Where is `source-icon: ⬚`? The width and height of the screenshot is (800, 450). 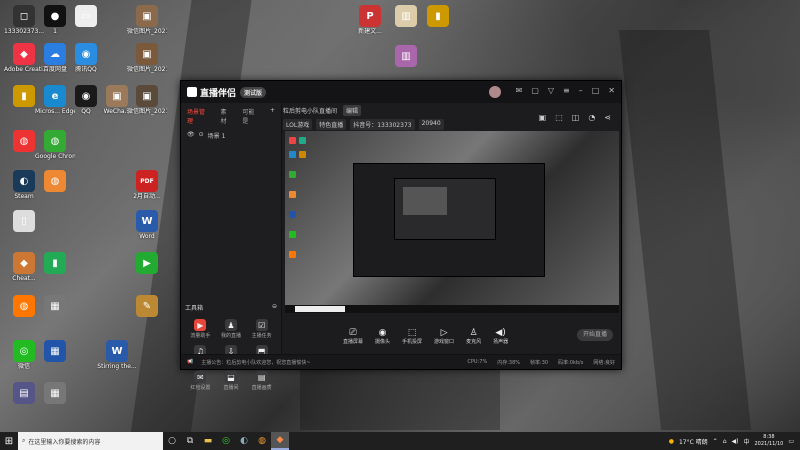 source-icon: ⬚ is located at coordinates (412, 332).